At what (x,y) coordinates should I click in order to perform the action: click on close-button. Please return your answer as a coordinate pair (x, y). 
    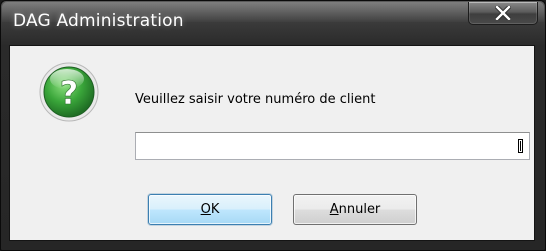
    Looking at the image, I should click on (503, 13).